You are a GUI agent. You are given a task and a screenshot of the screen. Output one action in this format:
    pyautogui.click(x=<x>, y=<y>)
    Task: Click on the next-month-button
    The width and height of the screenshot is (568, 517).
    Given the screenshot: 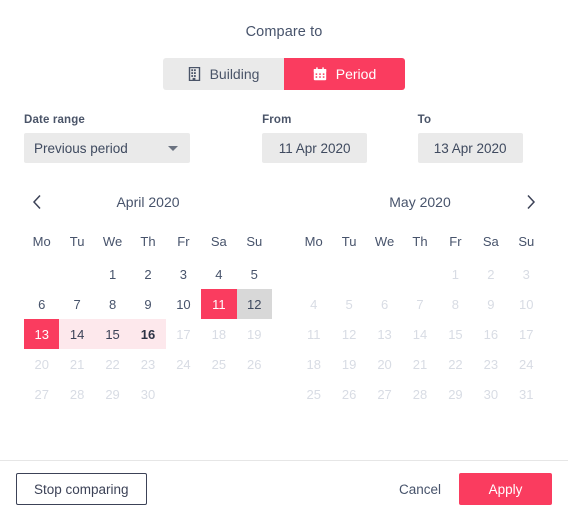 What is the action you would take?
    pyautogui.click(x=531, y=202)
    